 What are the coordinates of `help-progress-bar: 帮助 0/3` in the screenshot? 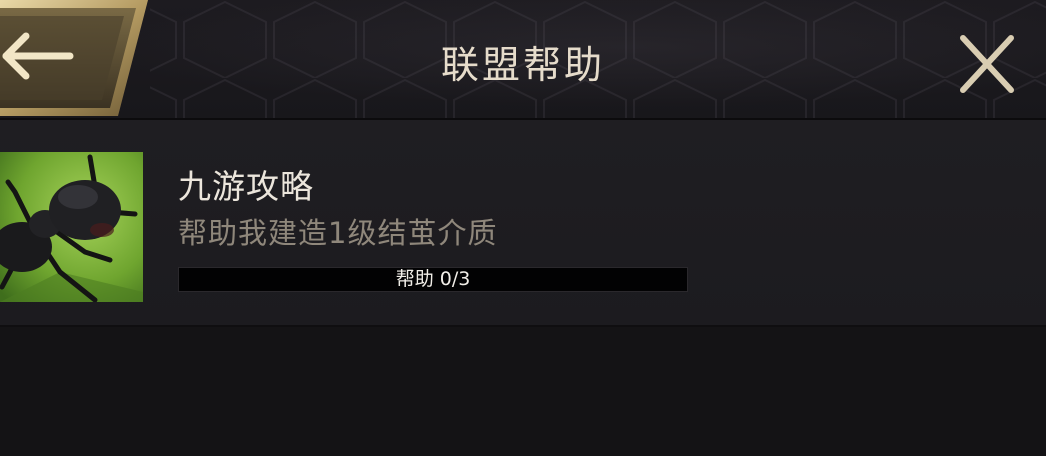 It's located at (433, 279).